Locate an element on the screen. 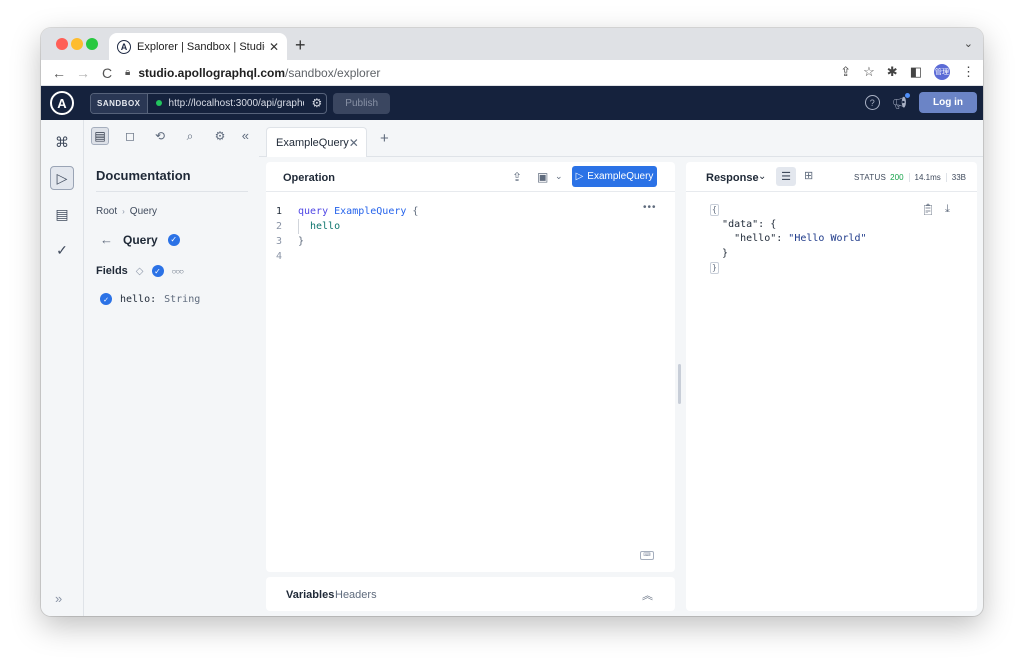 Image resolution: width=1024 pixels, height=670 pixels. save-operation-icon: ▣ is located at coordinates (542, 177).